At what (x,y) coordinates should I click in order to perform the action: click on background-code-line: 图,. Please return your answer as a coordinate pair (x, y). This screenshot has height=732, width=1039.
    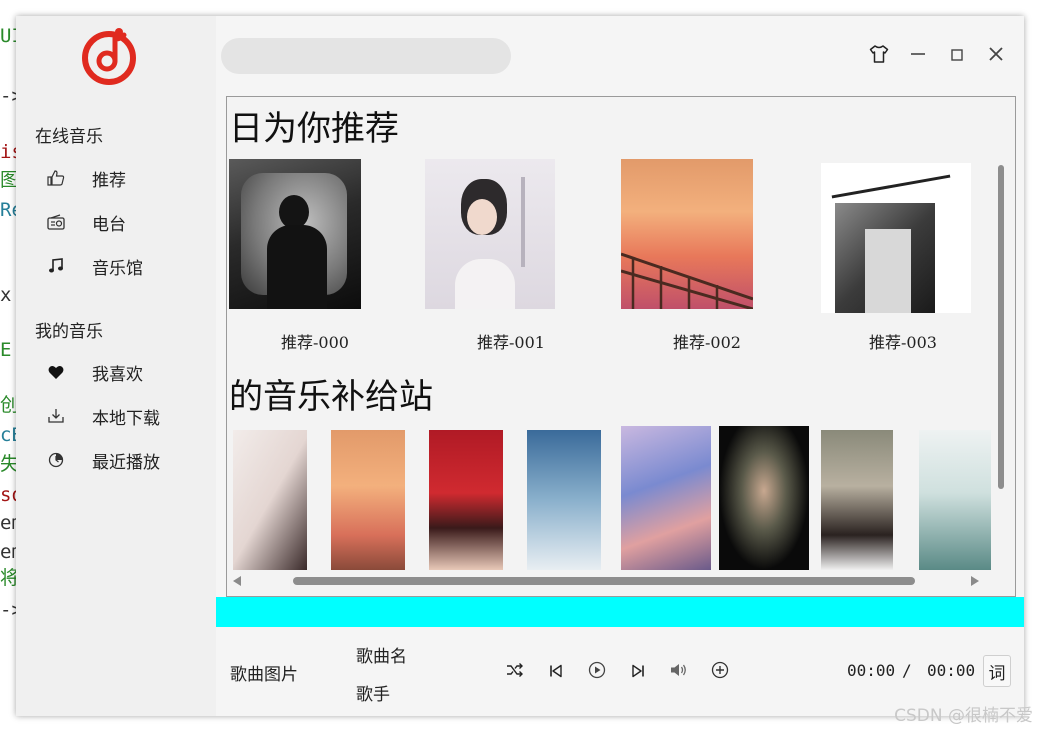
    Looking at the image, I should click on (8, 180).